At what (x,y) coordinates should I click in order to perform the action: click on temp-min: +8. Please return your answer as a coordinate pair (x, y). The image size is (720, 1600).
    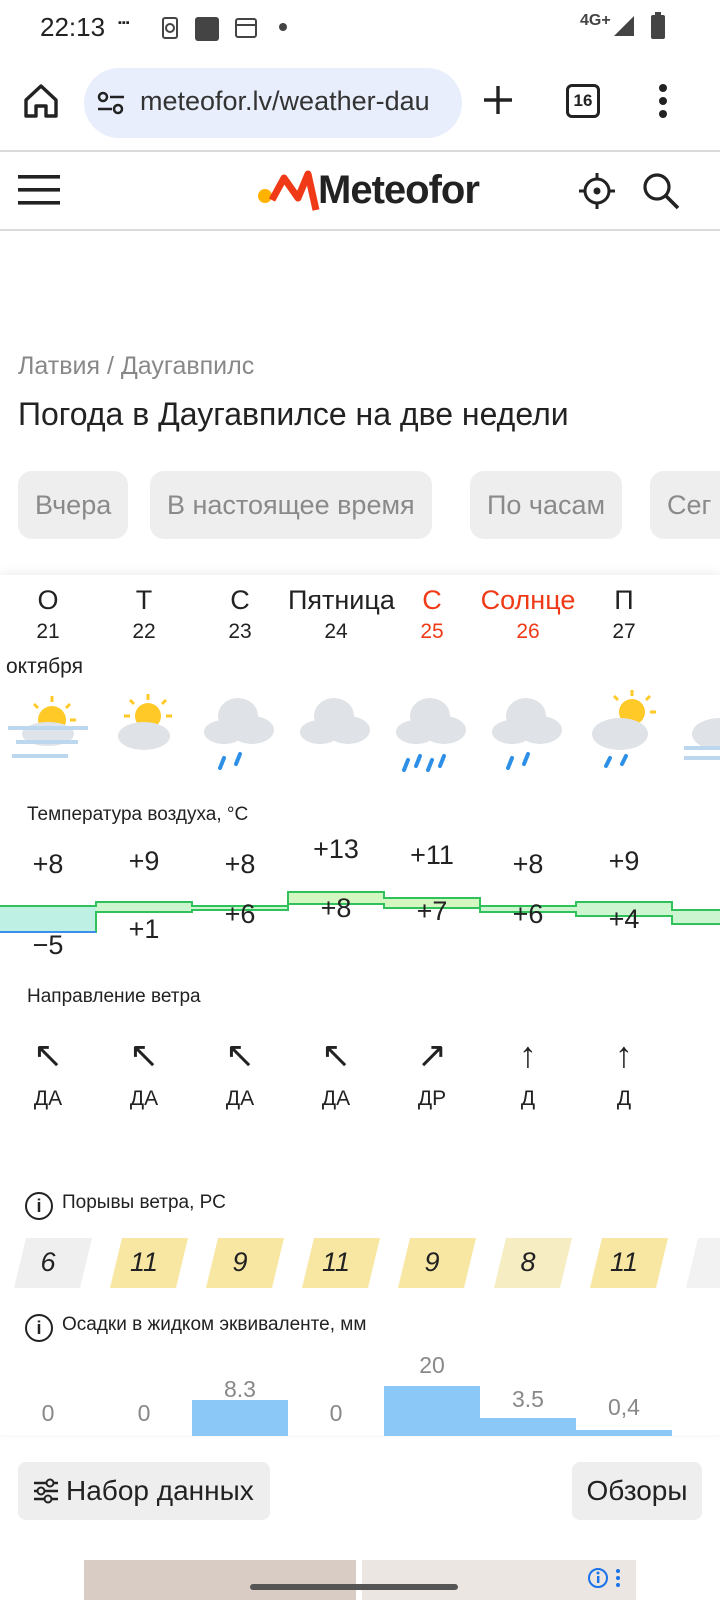
    Looking at the image, I should click on (336, 908).